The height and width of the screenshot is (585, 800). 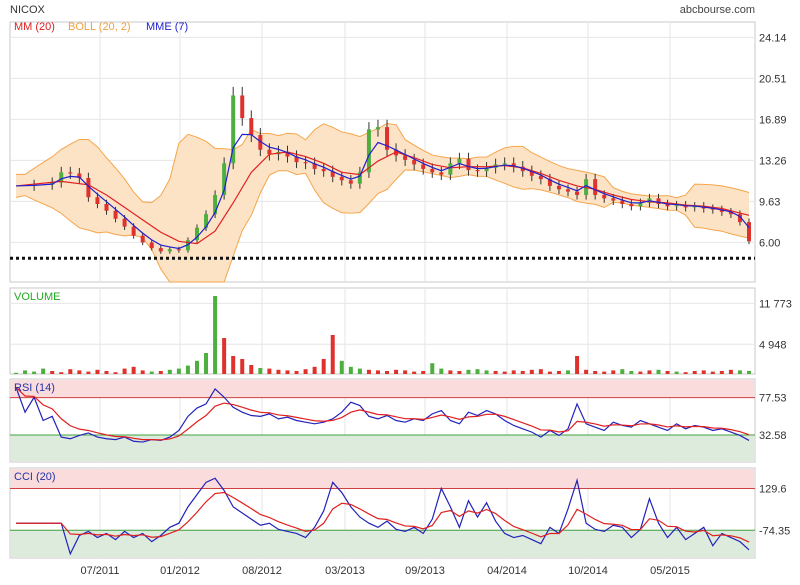 I want to click on x-tick-label: 03/2013, so click(x=345, y=571).